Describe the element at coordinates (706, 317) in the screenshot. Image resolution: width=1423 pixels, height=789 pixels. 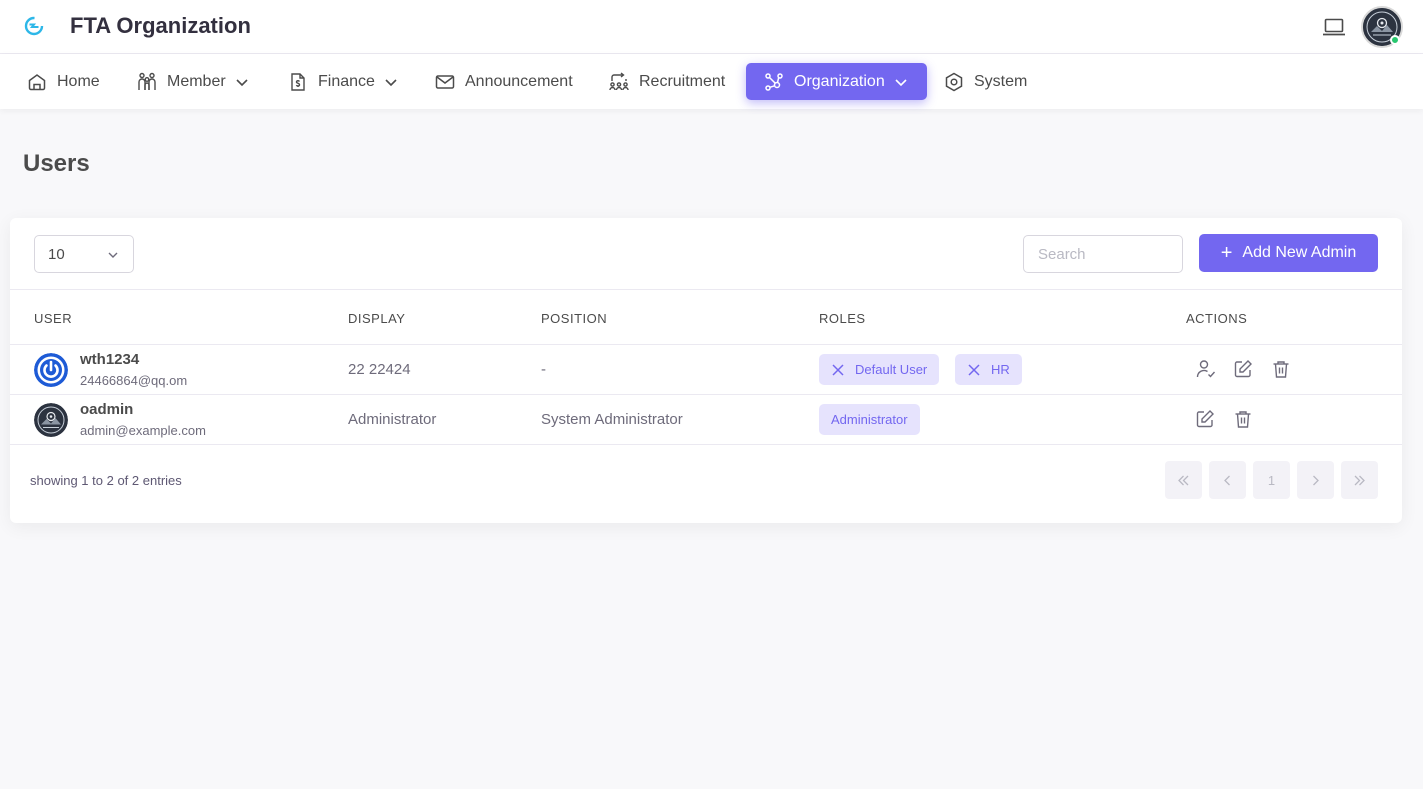
I see `table-header: USER DISPLAY POSITION ROLES ACTIONS` at that location.